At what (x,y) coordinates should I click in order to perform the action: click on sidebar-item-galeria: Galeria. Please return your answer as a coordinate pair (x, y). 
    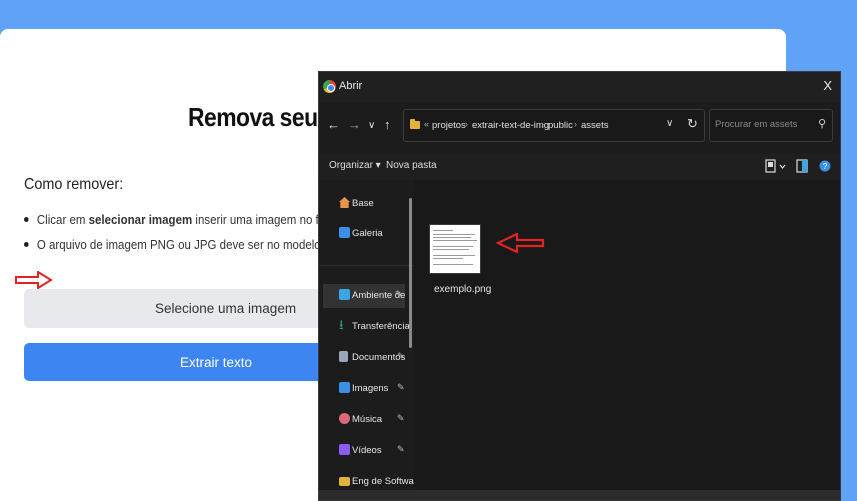
    Looking at the image, I should click on (372, 234).